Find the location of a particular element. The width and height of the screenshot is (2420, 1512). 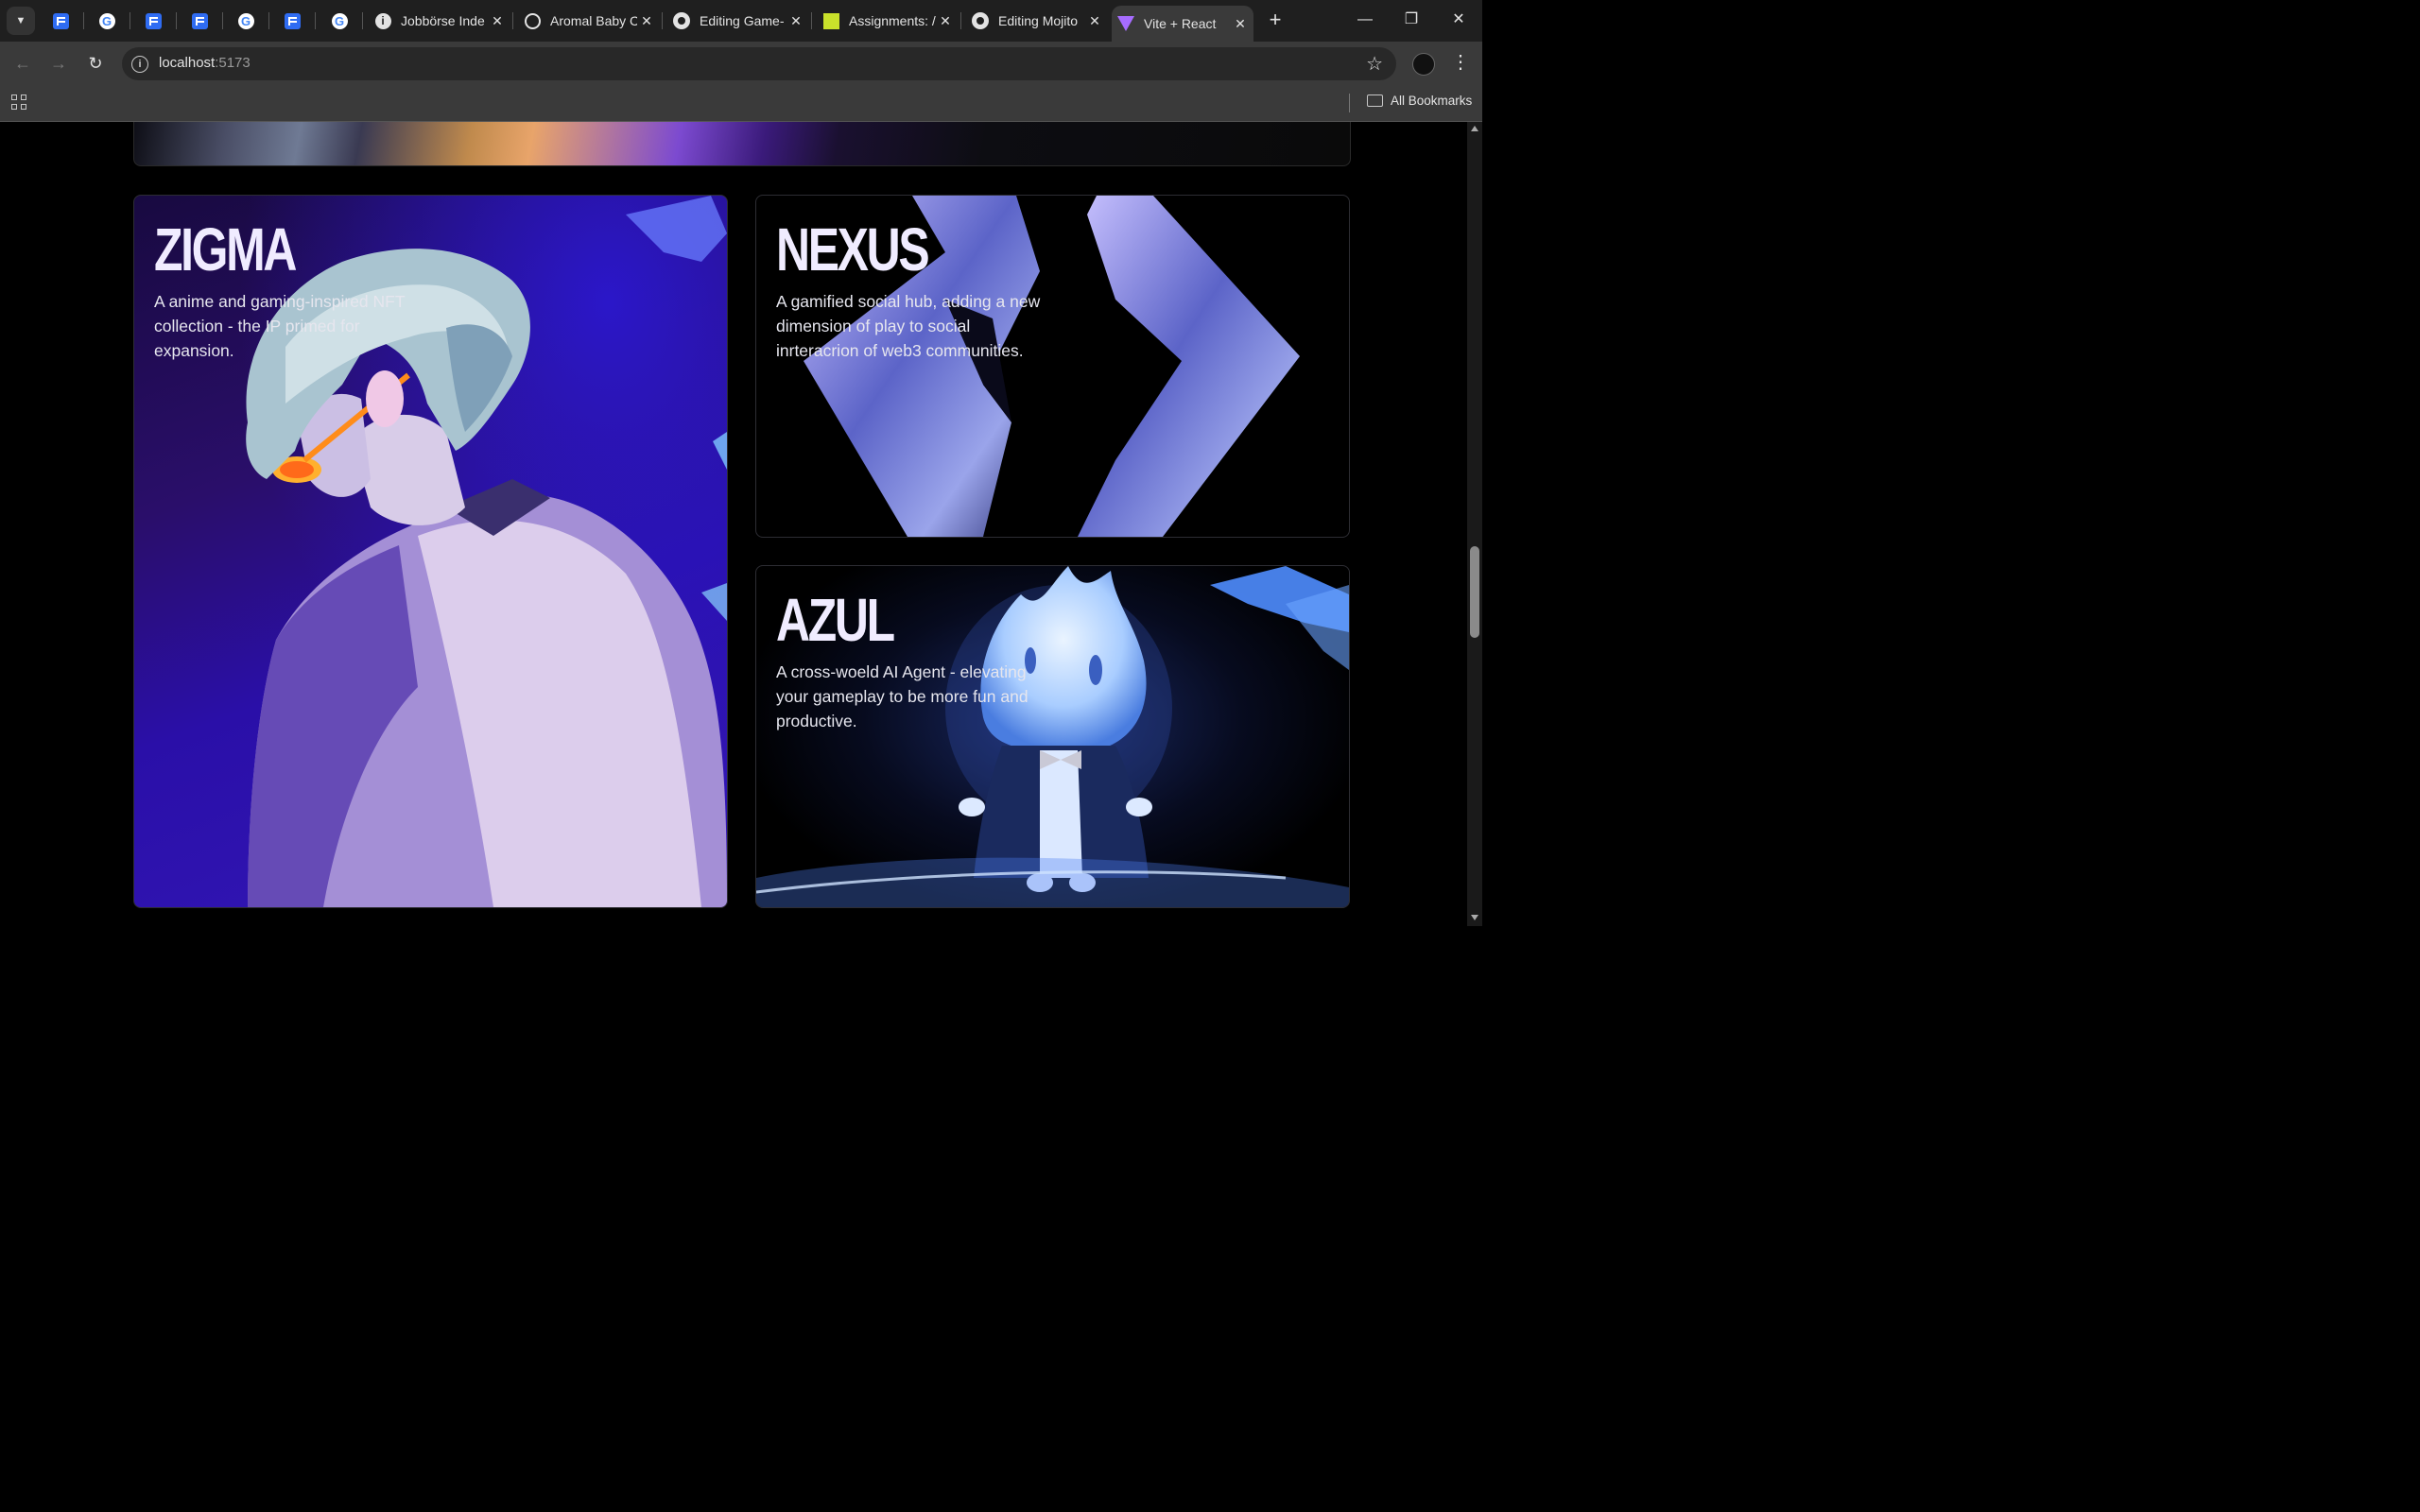

close-window-button: ✕ is located at coordinates (1459, 20).